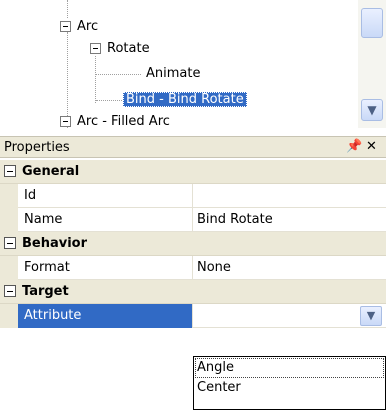  I want to click on tree-item-label: Arc - Filled Arc, so click(123, 121).